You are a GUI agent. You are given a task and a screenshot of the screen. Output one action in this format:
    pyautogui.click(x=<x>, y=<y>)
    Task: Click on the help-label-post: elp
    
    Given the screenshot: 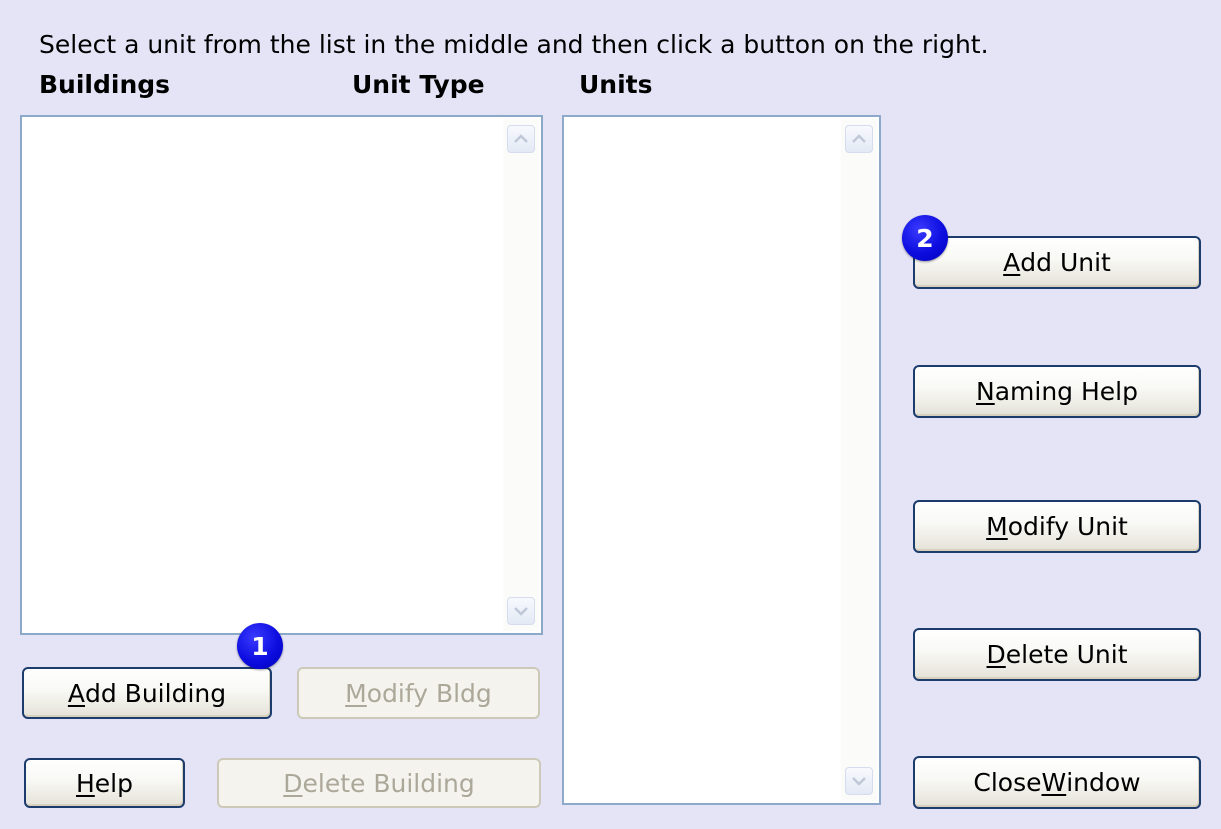 What is the action you would take?
    pyautogui.click(x=113, y=783)
    